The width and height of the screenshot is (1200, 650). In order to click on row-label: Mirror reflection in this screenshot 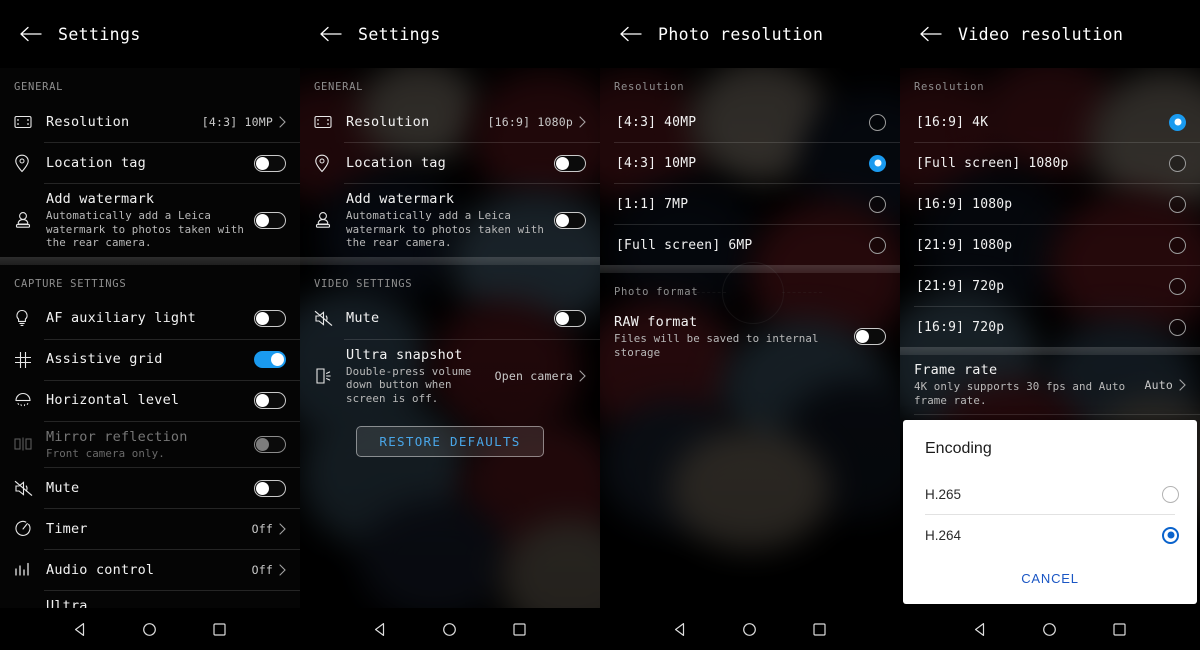, I will do `click(117, 436)`.